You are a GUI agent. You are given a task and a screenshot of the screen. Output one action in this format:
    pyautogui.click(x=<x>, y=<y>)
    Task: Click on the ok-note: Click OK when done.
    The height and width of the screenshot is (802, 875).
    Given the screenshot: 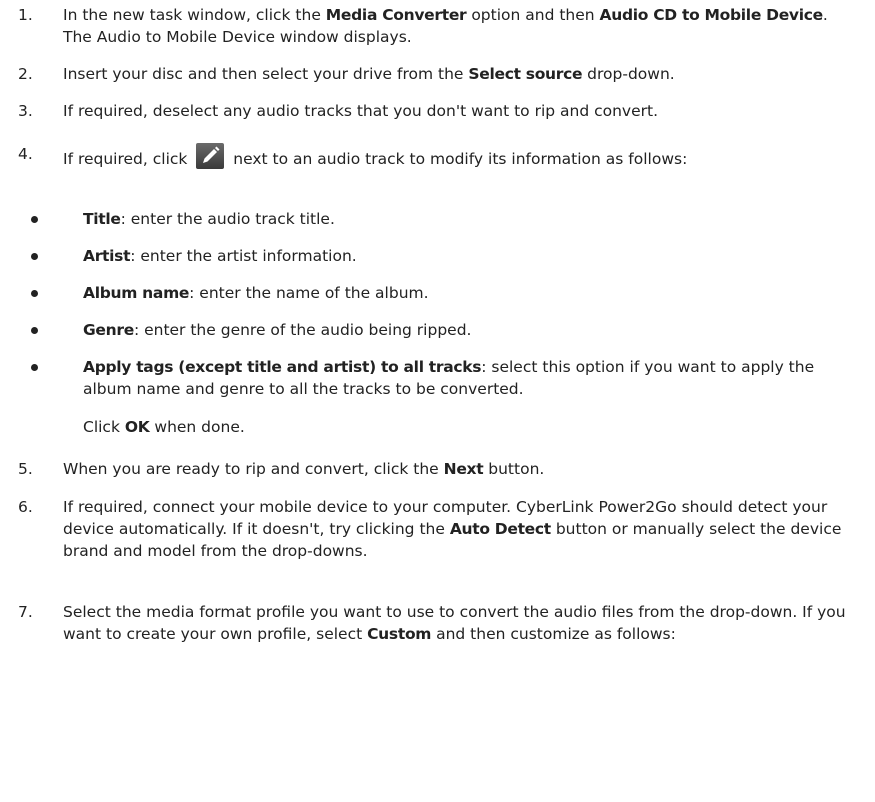 What is the action you would take?
    pyautogui.click(x=164, y=427)
    